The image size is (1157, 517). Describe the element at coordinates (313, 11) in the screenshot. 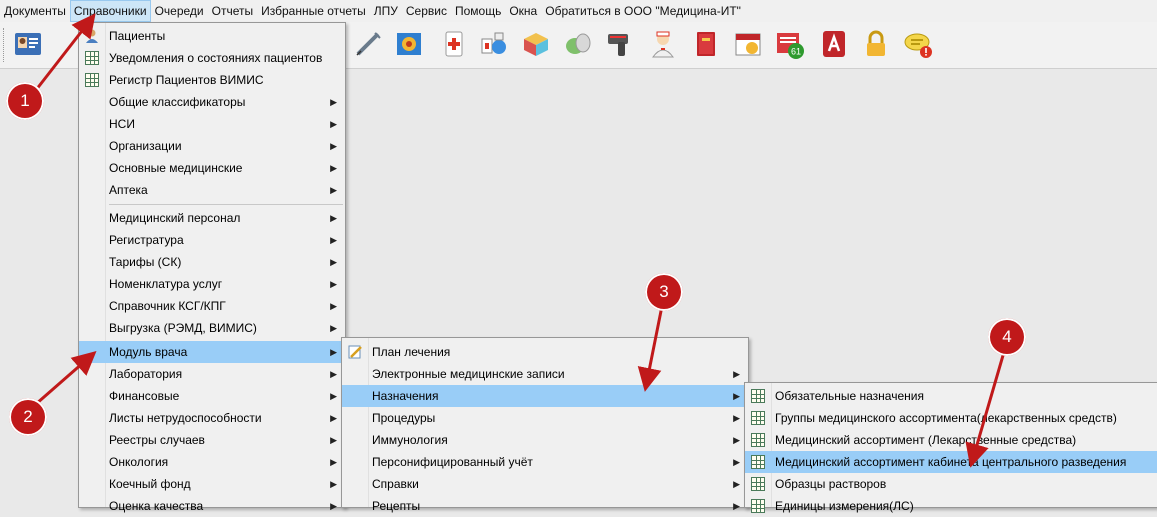

I see `menu-favorite-reports: Избранные отчеты` at that location.